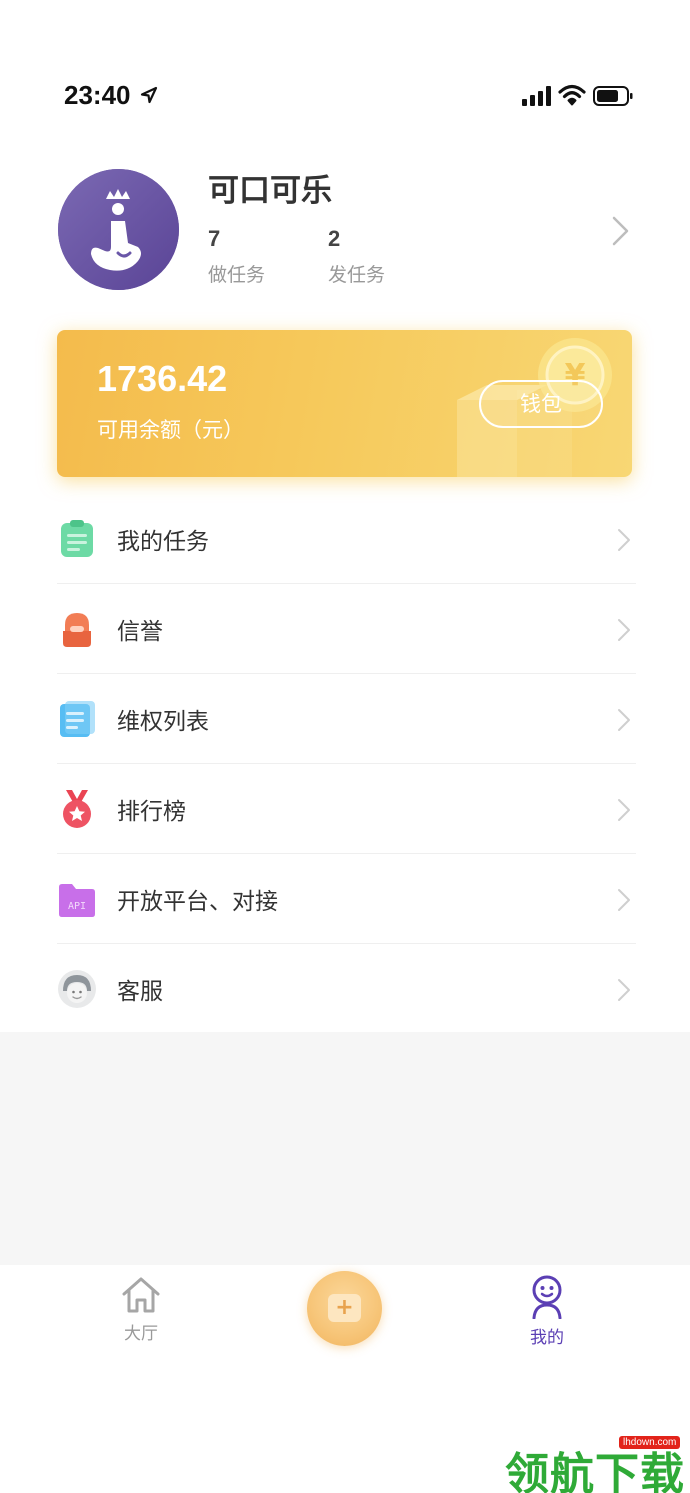  Describe the element at coordinates (77, 538) in the screenshot. I see `clipboard-icon` at that location.